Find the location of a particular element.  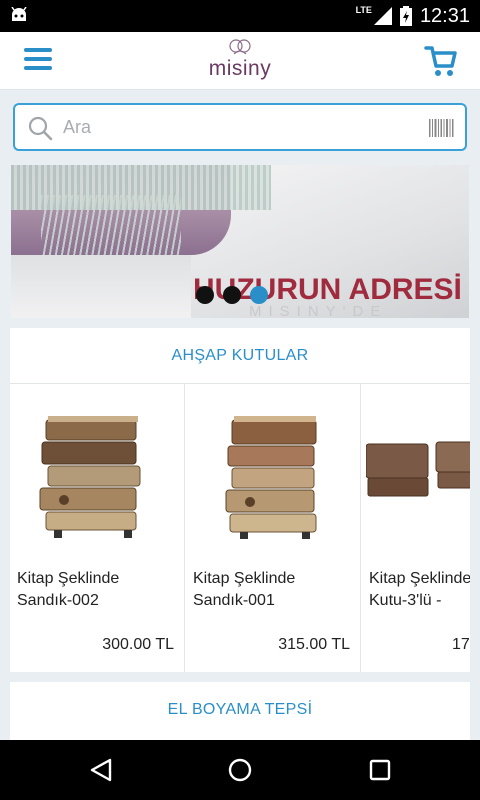

brand-logo: misiny is located at coordinates (240, 62).